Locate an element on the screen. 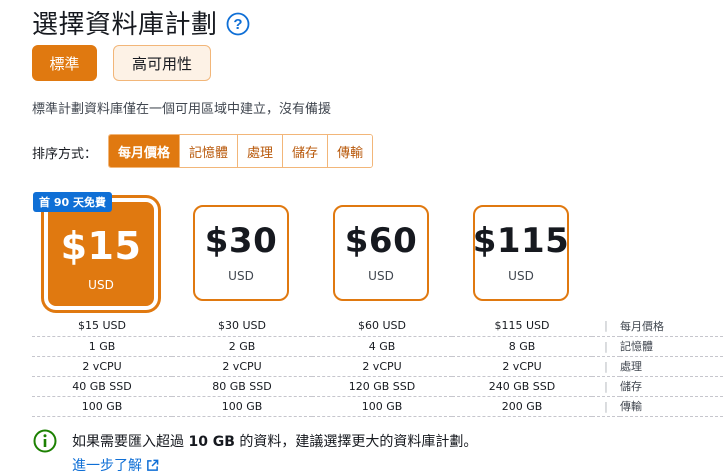  plan-description: 標準計劃資料庫僅在一個可用區域中建立，沒有備援 is located at coordinates (182, 109).